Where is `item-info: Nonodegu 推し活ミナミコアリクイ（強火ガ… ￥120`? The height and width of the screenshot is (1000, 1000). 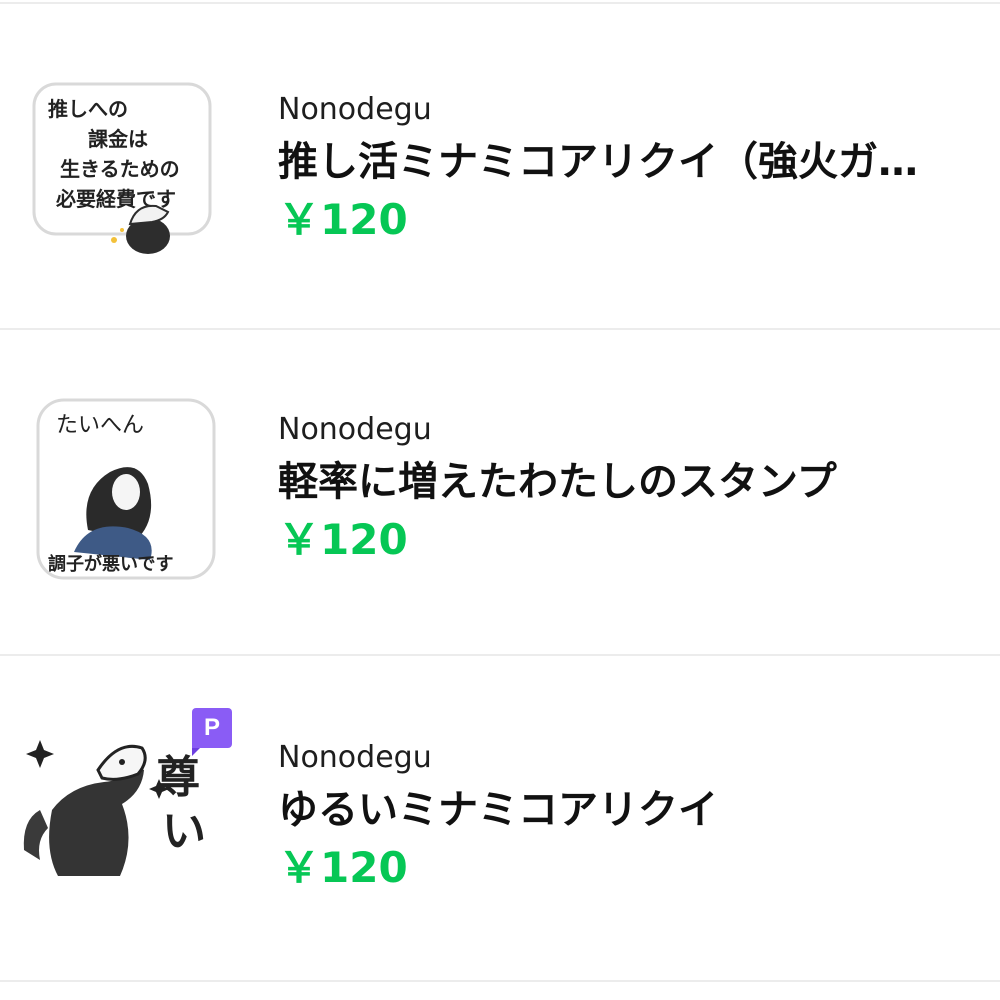
item-info: Nonodegu 推し活ミナミコアリクイ（強火ガ… ￥120 is located at coordinates (635, 169).